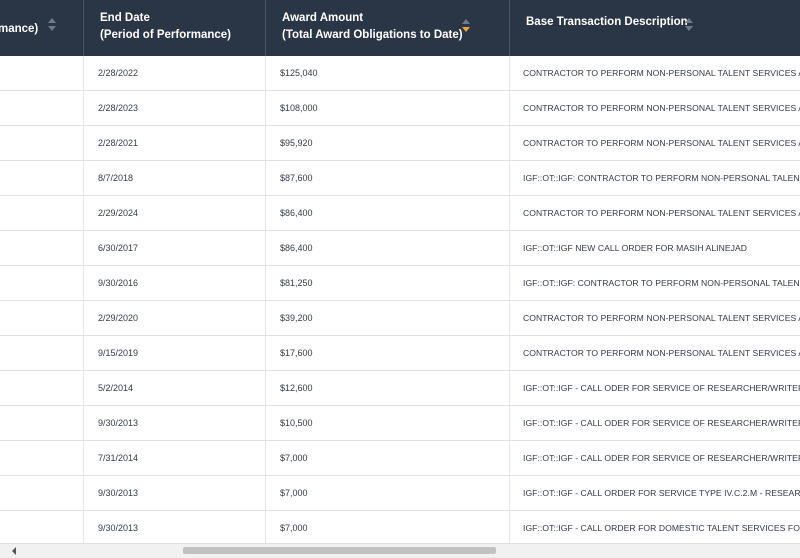 This screenshot has width=800, height=558. What do you see at coordinates (175, 458) in the screenshot?
I see `end-date-cell: 7/31/2014` at bounding box center [175, 458].